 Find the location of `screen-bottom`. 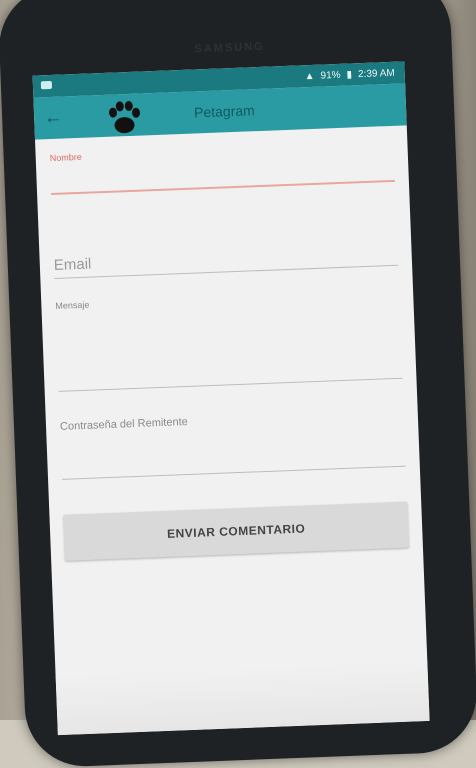

screen-bottom is located at coordinates (242, 698).